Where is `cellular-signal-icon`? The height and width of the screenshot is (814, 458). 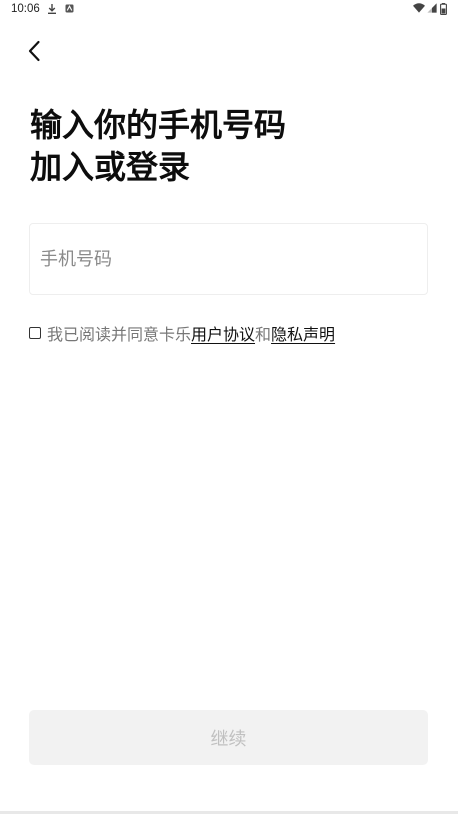
cellular-signal-icon is located at coordinates (432, 8).